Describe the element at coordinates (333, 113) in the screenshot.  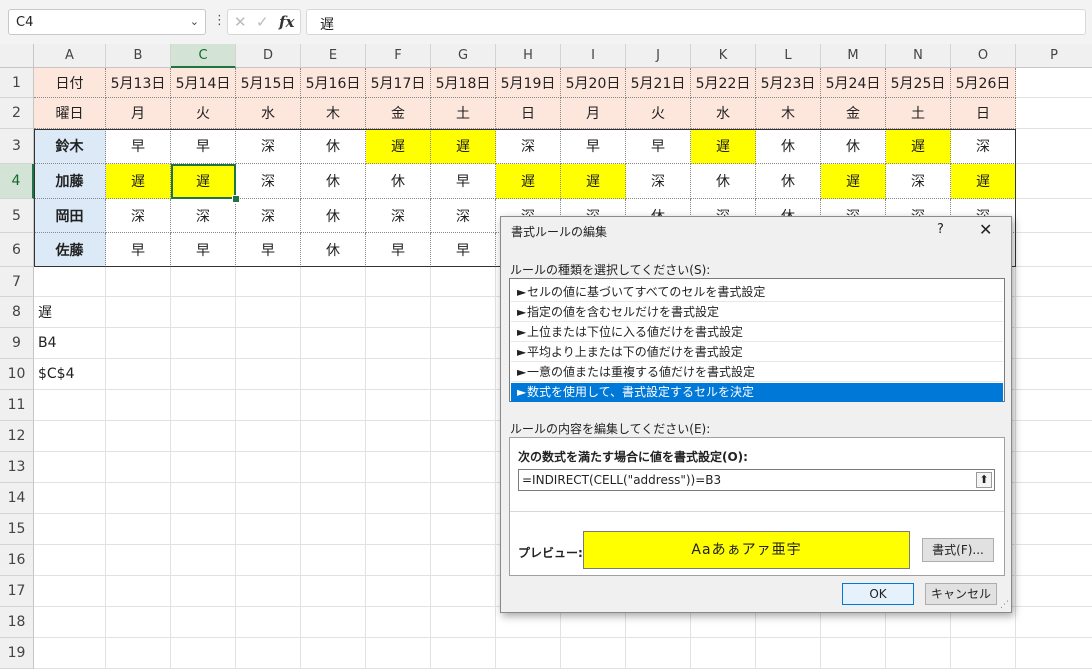
I see `header-cell: 木` at that location.